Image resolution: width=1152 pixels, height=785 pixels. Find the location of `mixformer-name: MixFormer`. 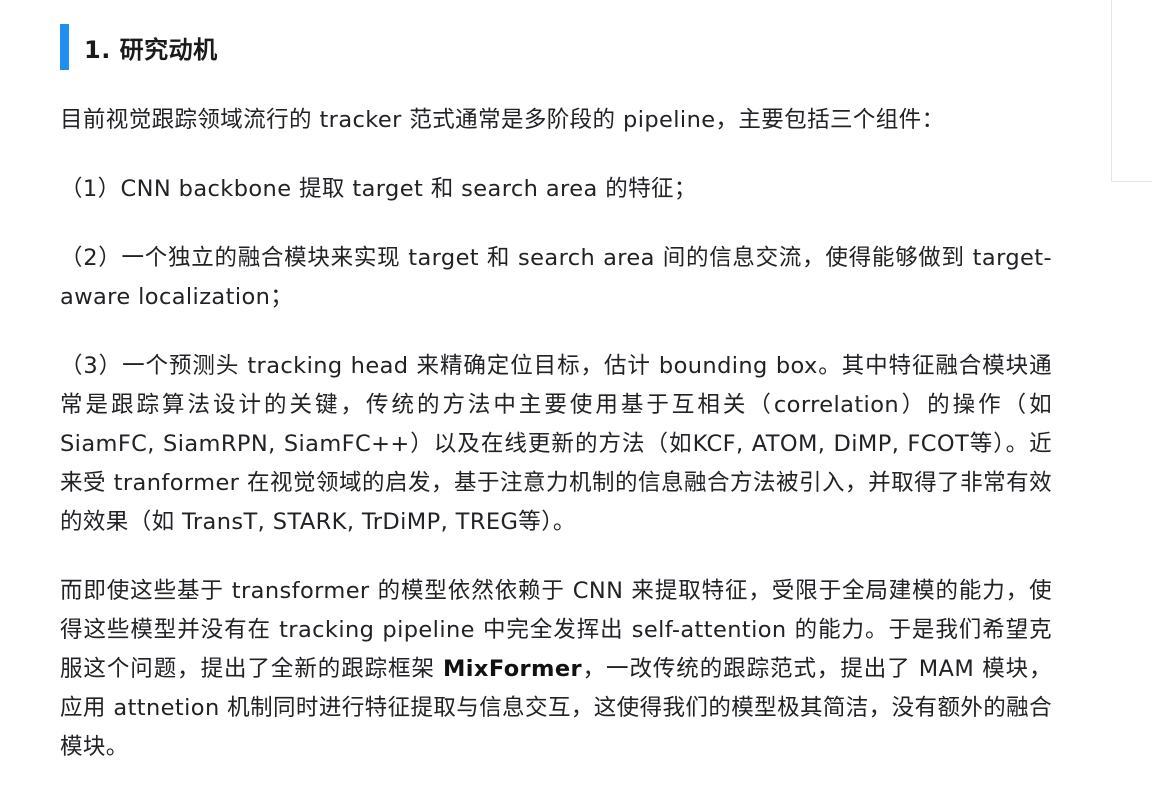

mixformer-name: MixFormer is located at coordinates (513, 669).